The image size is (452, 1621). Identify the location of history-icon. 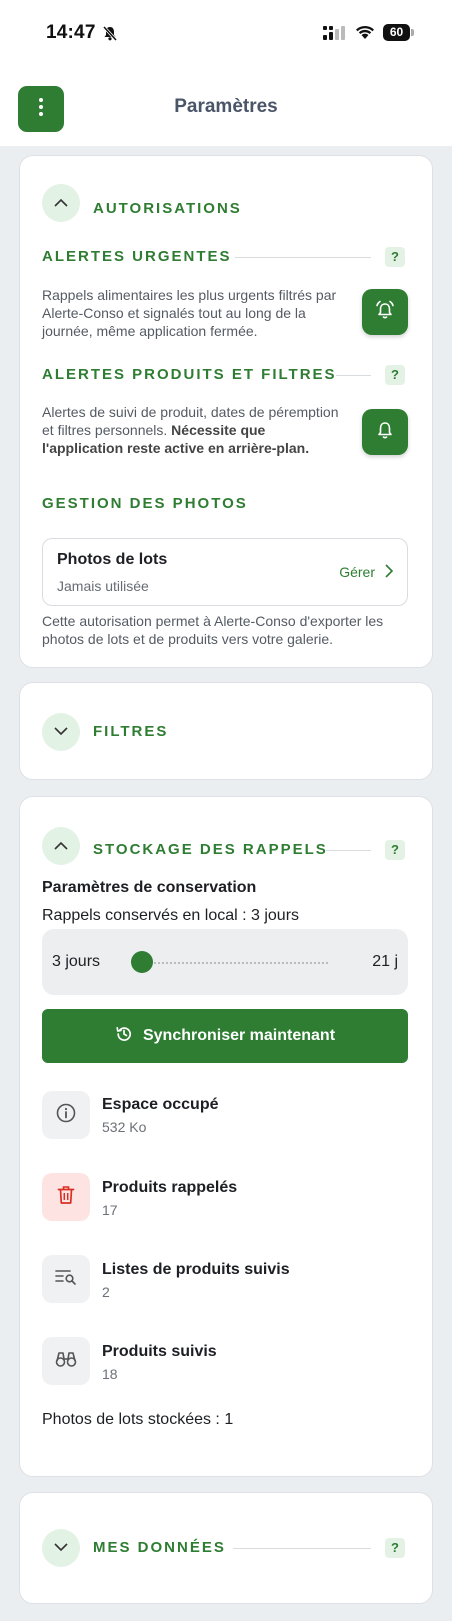
(124, 1036).